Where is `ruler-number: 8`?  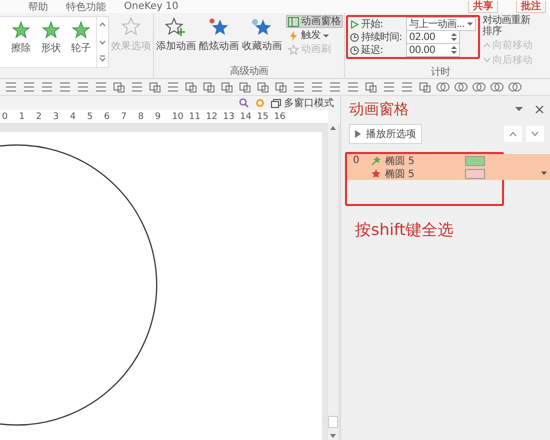
ruler-number: 8 is located at coordinates (141, 117).